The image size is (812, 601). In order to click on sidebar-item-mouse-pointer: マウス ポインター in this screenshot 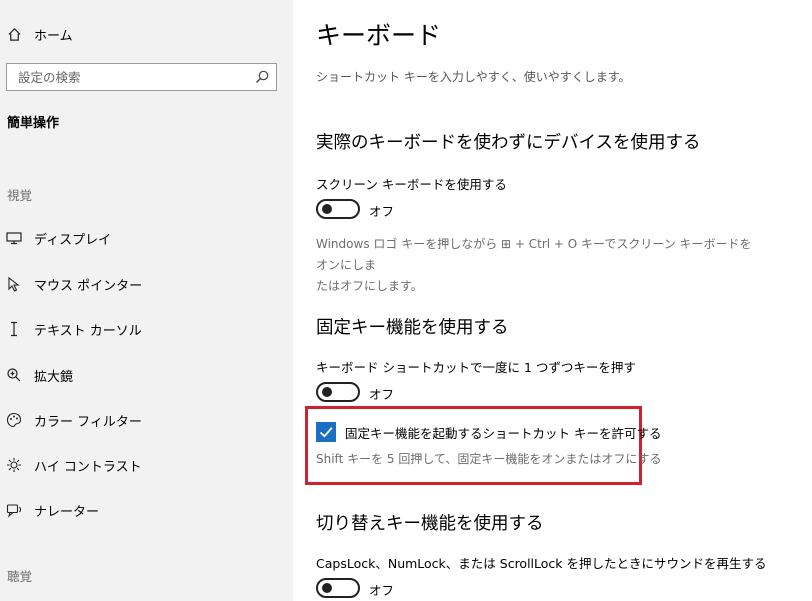, I will do `click(71, 284)`.